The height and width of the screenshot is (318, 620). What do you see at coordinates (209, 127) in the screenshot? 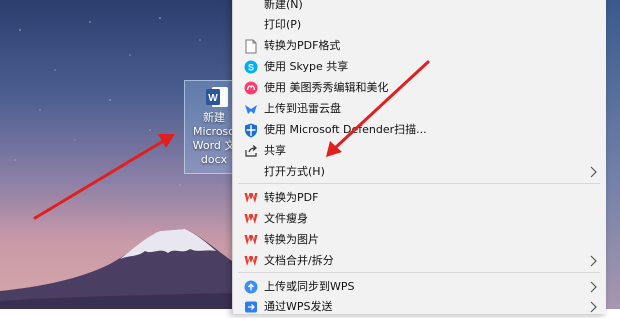
I see `desktop-file-docx: W 新建 Microso Word 文 docx` at bounding box center [209, 127].